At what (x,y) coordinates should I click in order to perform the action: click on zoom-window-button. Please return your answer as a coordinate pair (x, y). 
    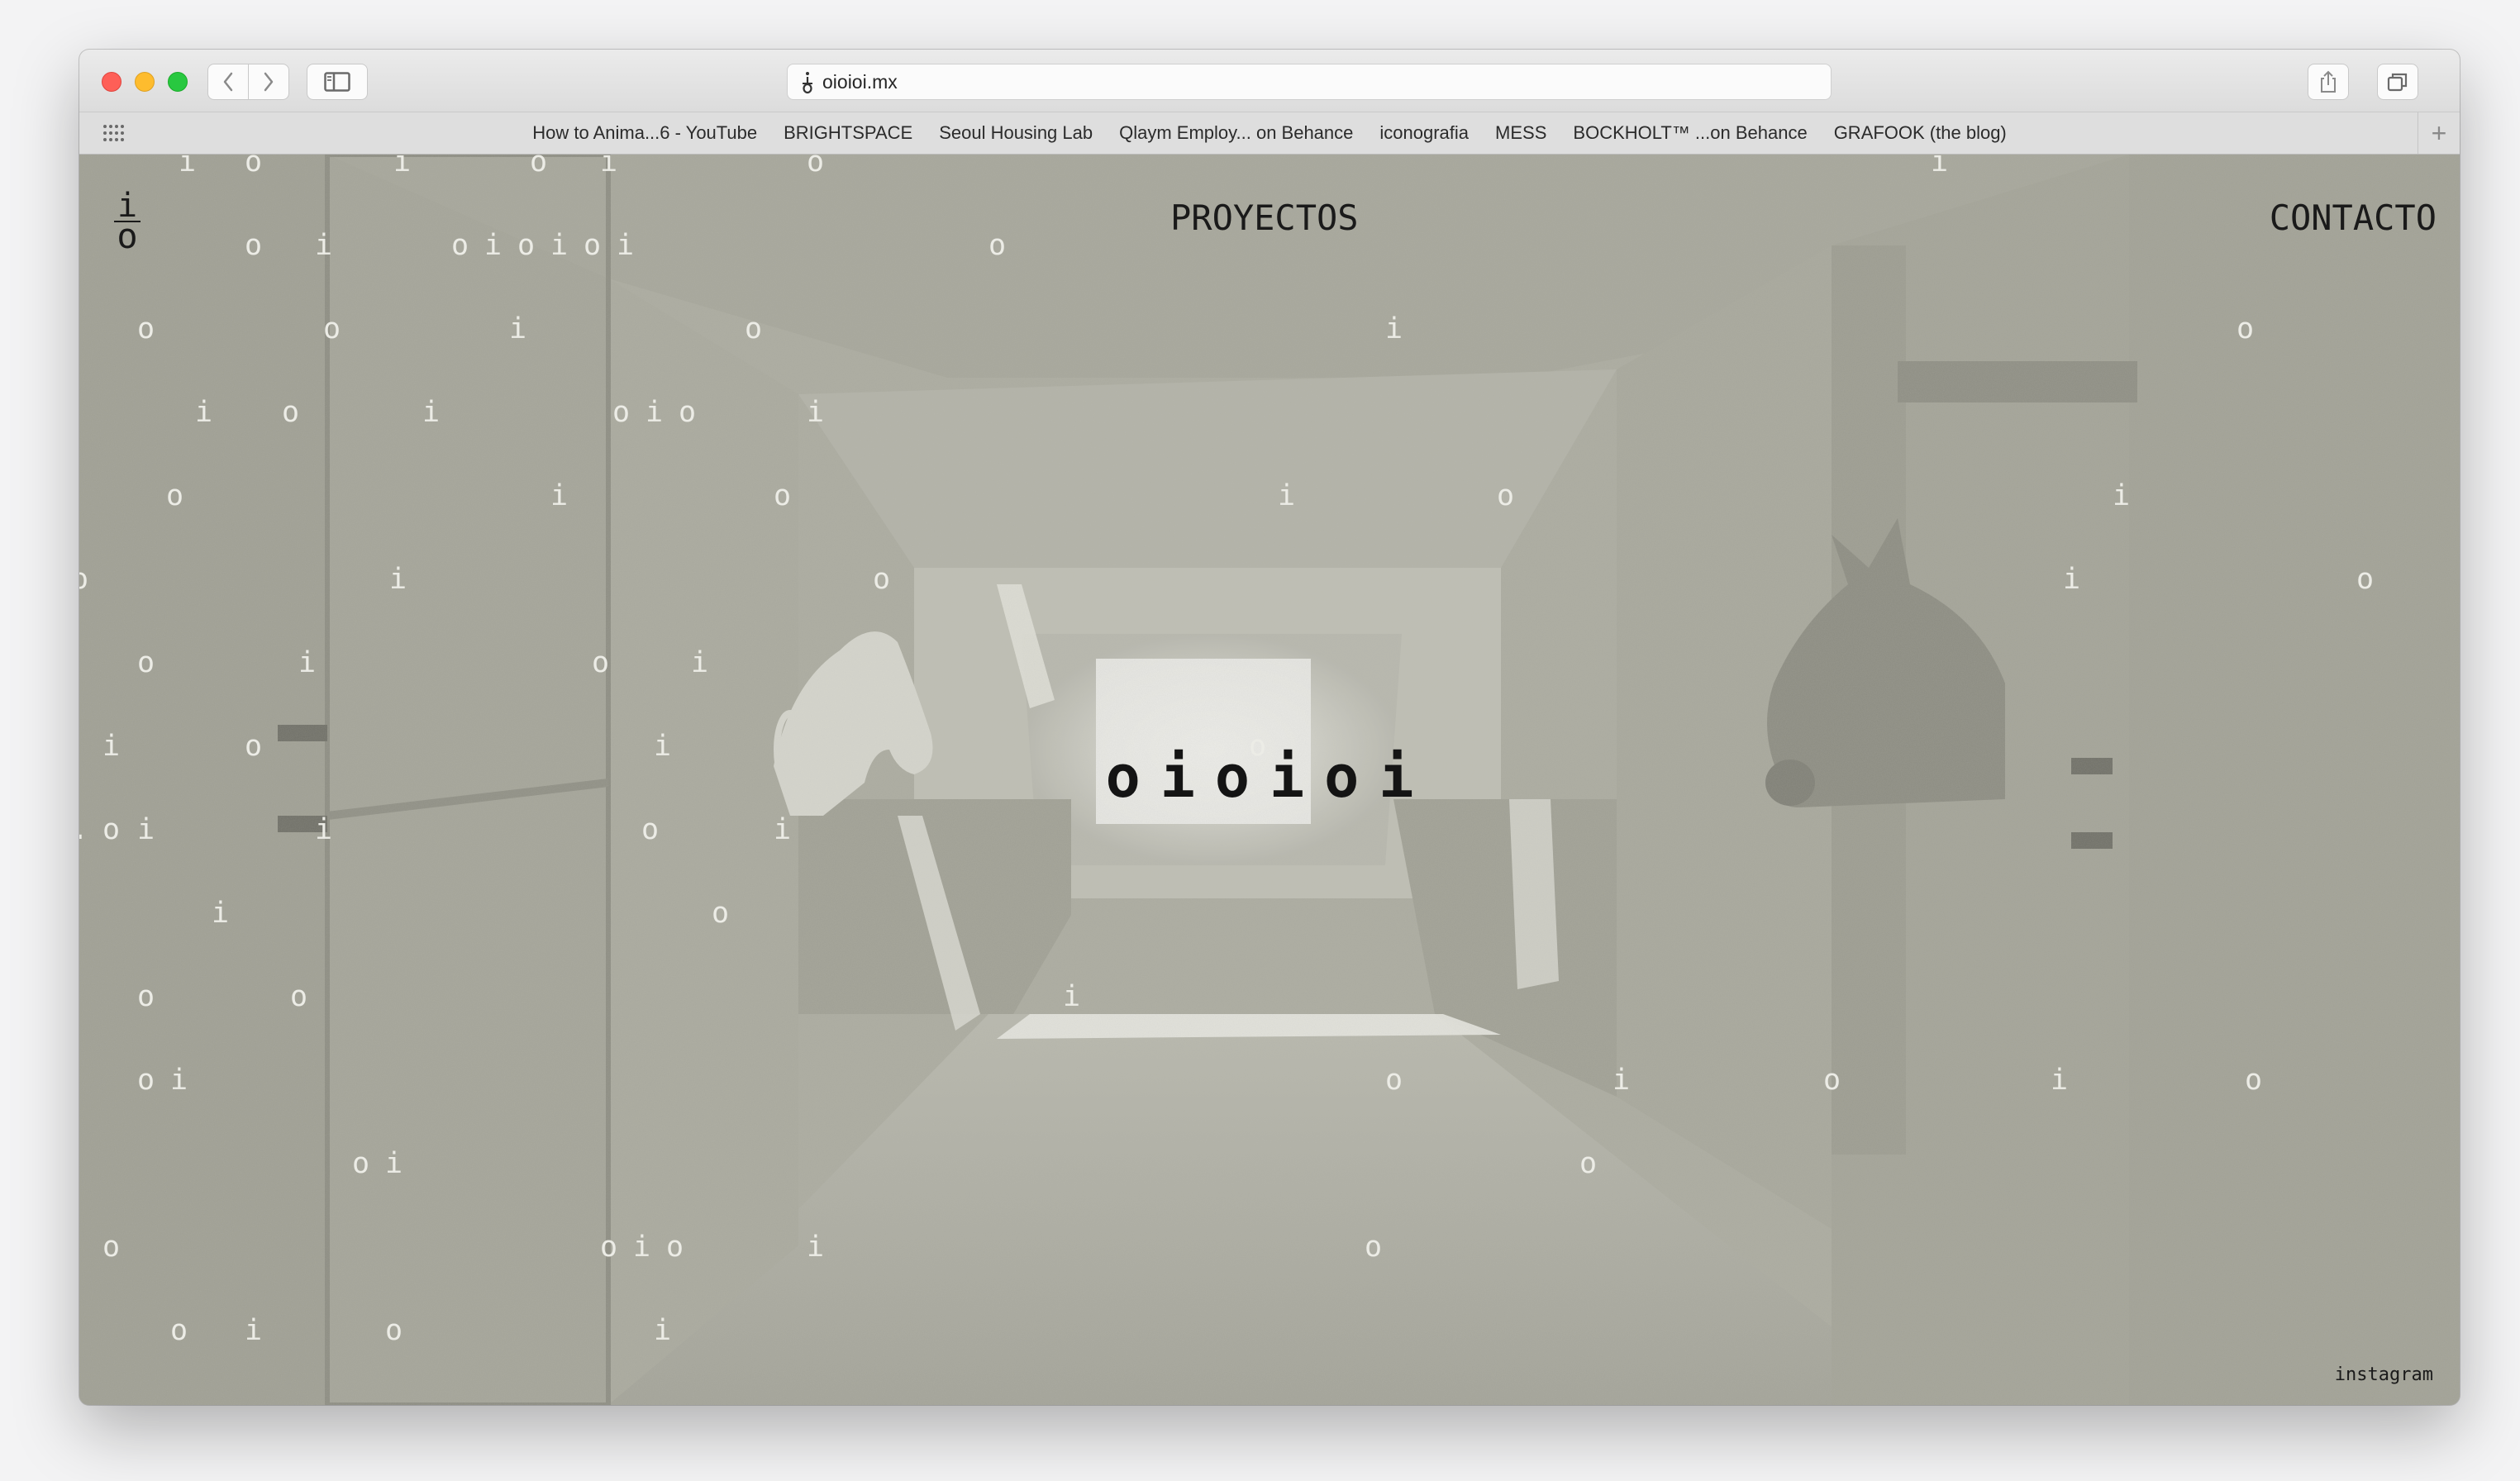
    Looking at the image, I should click on (178, 82).